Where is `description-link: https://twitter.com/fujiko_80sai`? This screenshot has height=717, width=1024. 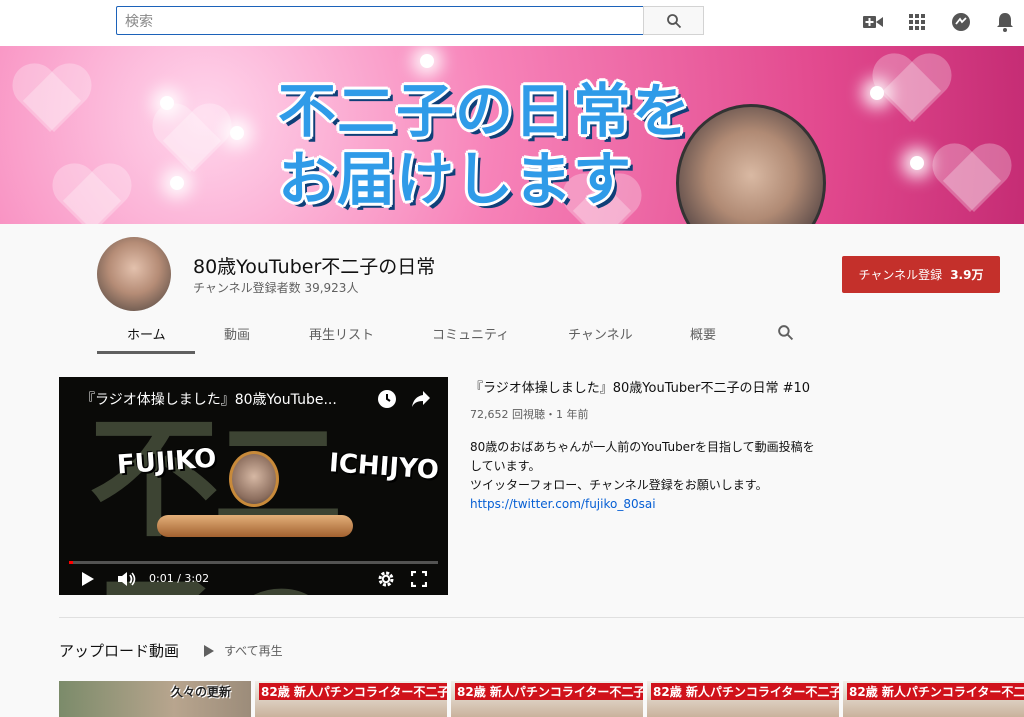 description-link: https://twitter.com/fujiko_80sai is located at coordinates (642, 504).